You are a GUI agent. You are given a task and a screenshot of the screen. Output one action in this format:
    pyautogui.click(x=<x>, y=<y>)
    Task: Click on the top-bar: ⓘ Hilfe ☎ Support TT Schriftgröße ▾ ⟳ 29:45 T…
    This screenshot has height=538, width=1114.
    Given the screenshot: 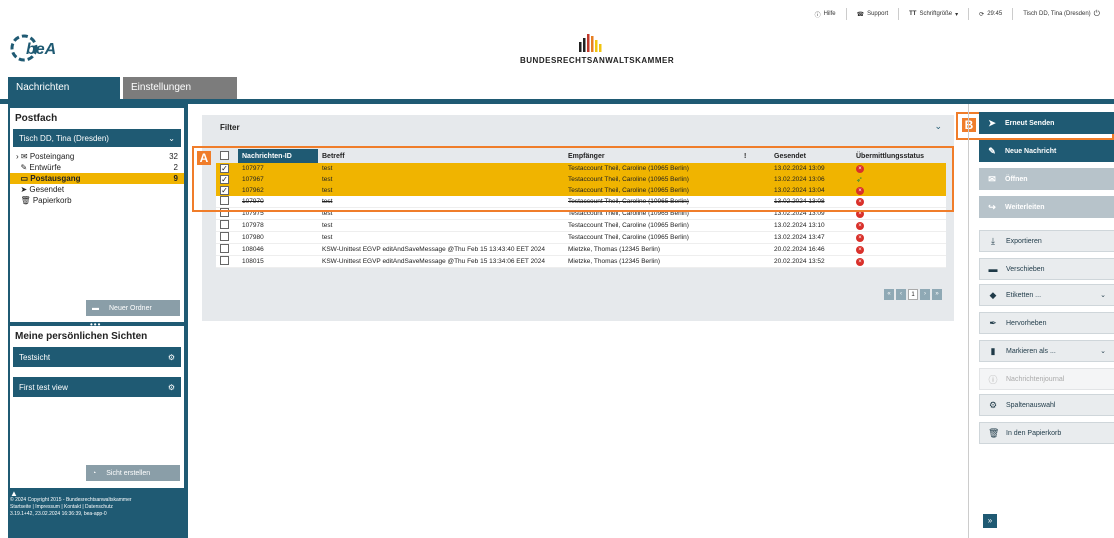 What is the action you would take?
    pyautogui.click(x=557, y=14)
    